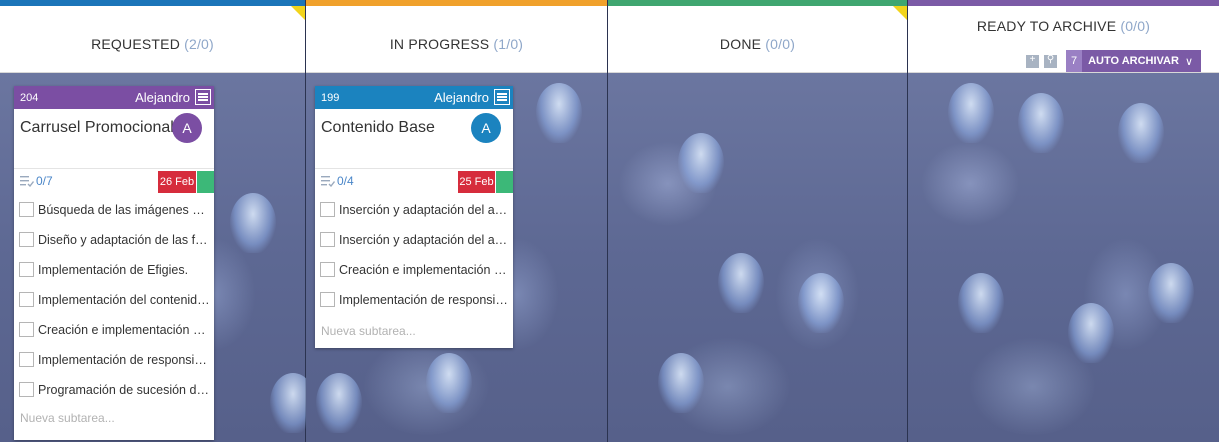  I want to click on column-header: DONE (0/0), so click(757, 36).